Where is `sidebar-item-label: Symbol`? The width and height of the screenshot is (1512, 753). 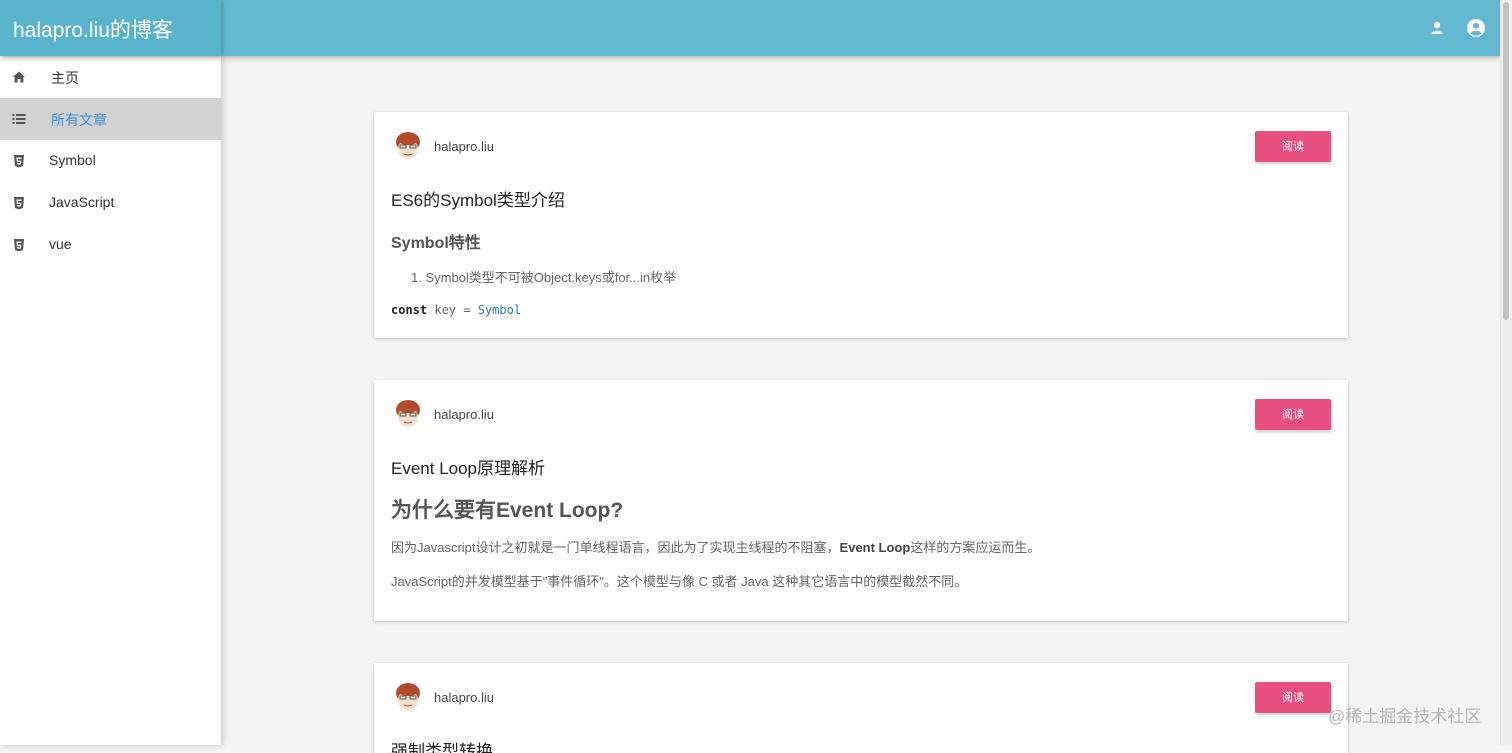 sidebar-item-label: Symbol is located at coordinates (72, 160).